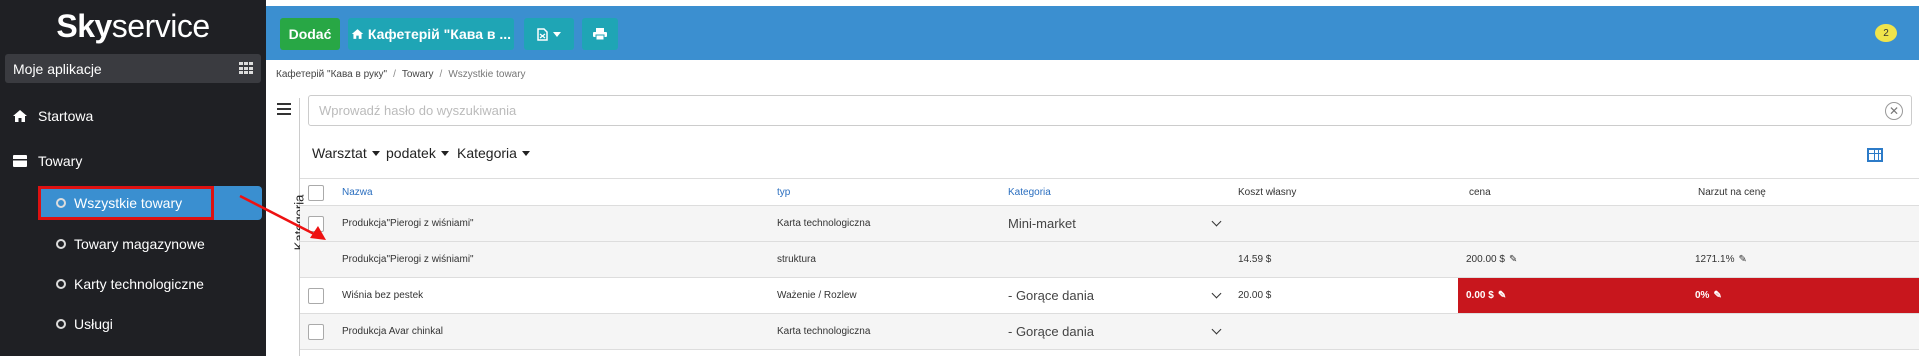 The image size is (1919, 356). What do you see at coordinates (57, 68) in the screenshot?
I see `my-apps-label: Moje aplikacje` at bounding box center [57, 68].